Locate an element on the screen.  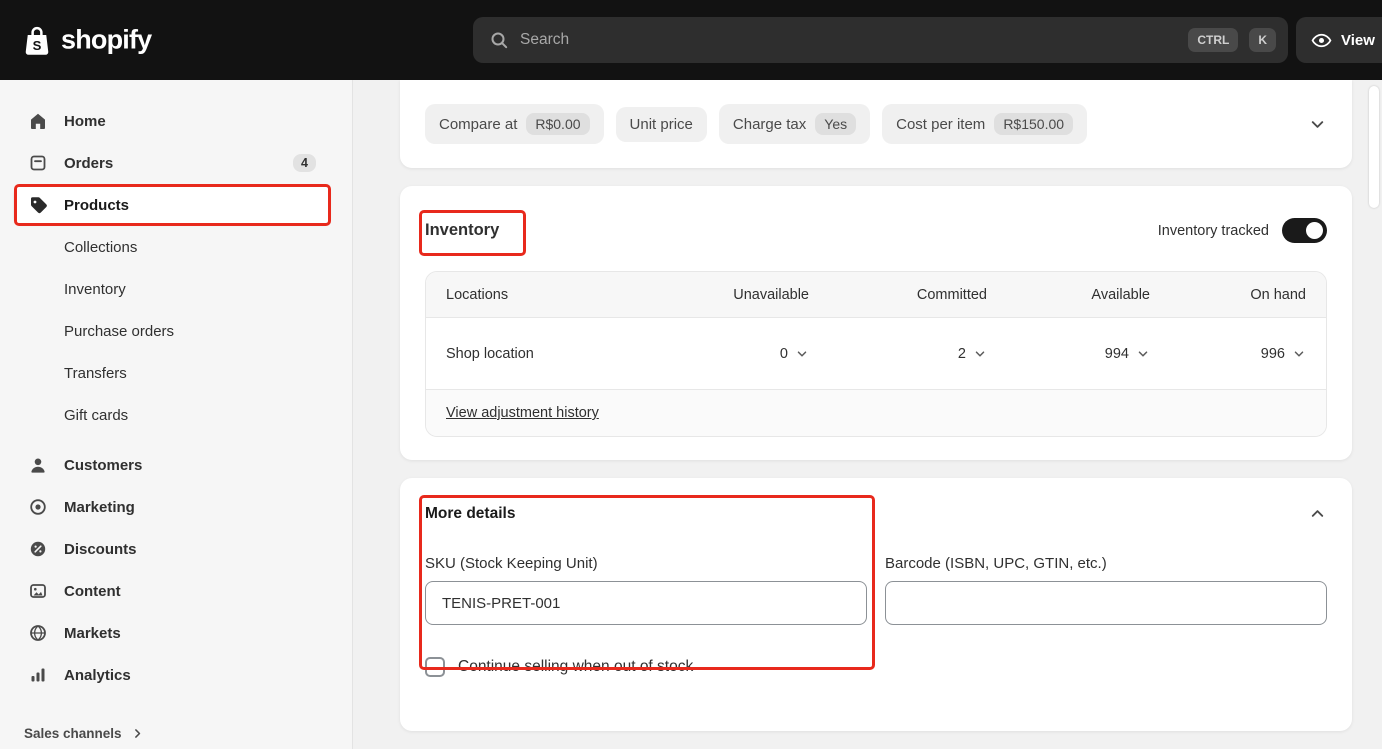
shopify-wordmark: shopify is located at coordinates (106, 39).